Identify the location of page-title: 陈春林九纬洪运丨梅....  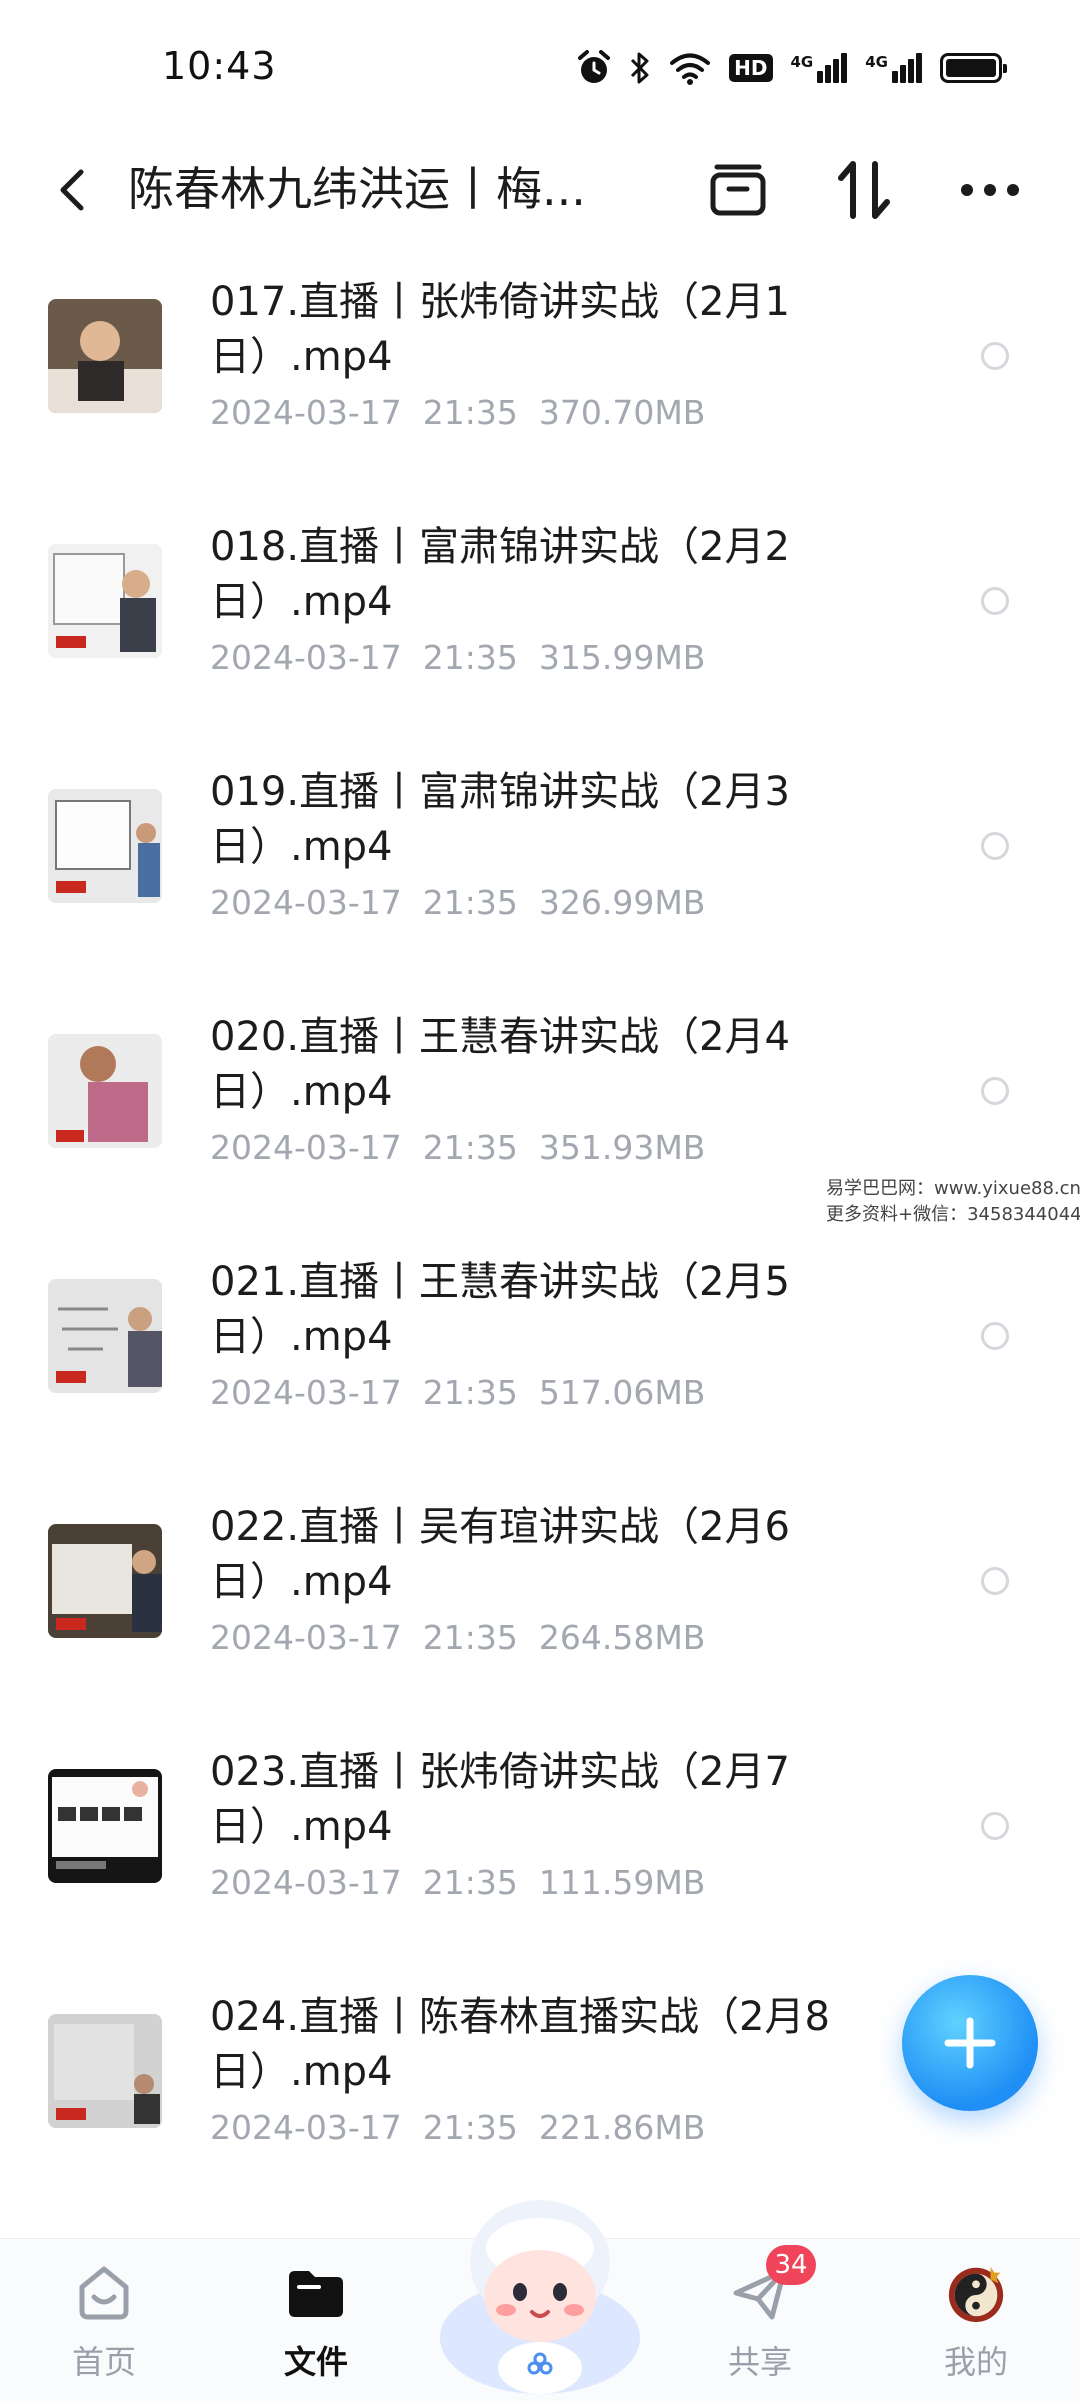
(357, 189).